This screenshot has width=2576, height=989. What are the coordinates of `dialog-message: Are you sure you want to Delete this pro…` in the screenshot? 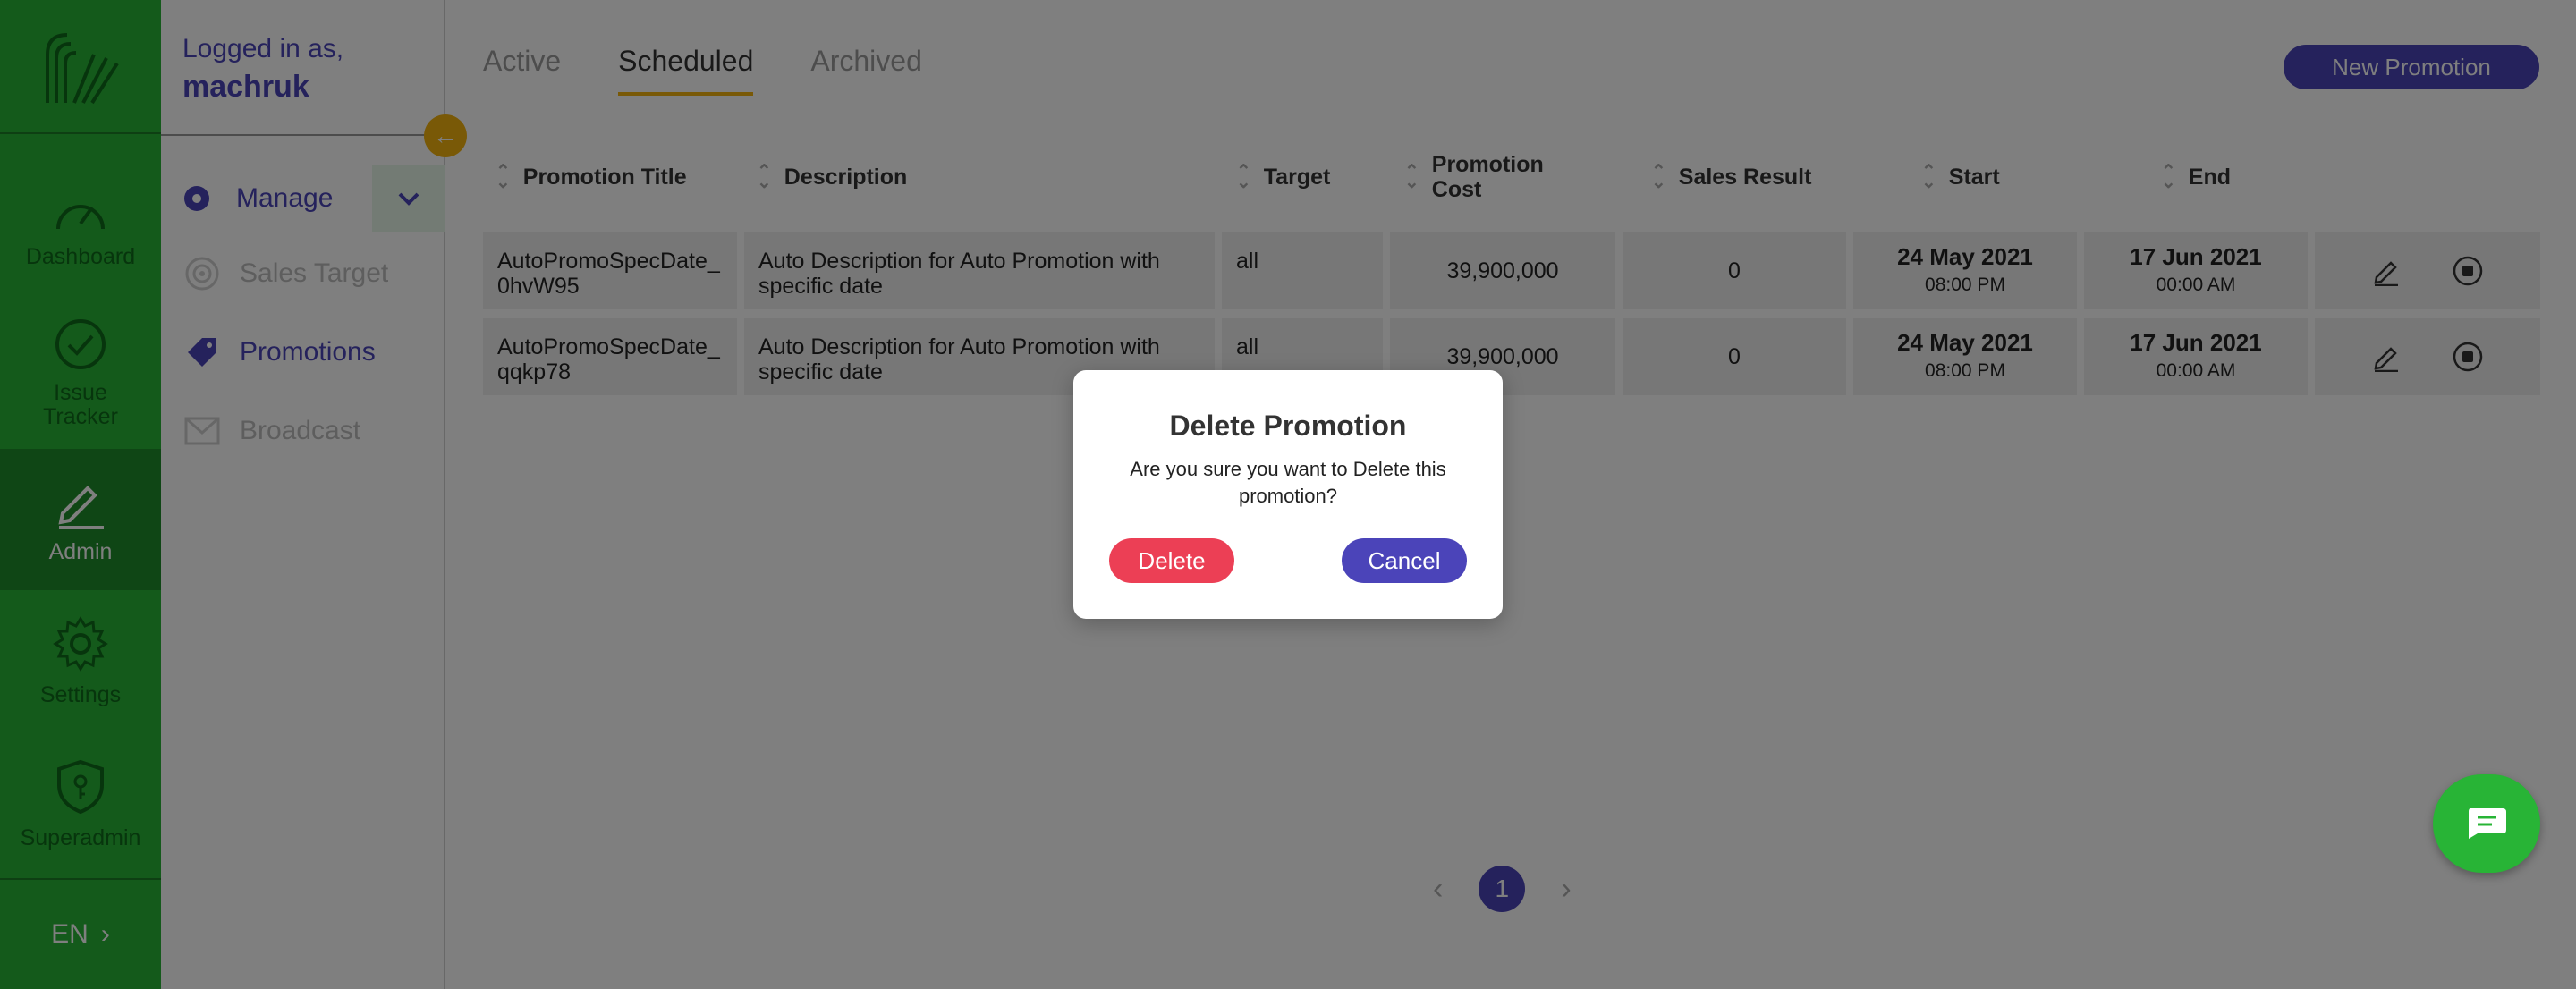 It's located at (1288, 482).